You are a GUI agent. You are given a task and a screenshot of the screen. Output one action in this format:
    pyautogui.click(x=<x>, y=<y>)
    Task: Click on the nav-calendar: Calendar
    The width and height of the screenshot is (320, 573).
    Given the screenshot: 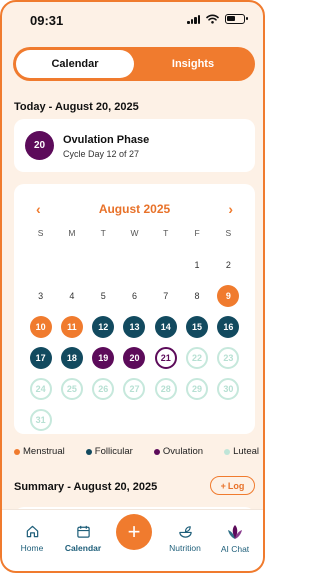 What is the action you would take?
    pyautogui.click(x=83, y=538)
    